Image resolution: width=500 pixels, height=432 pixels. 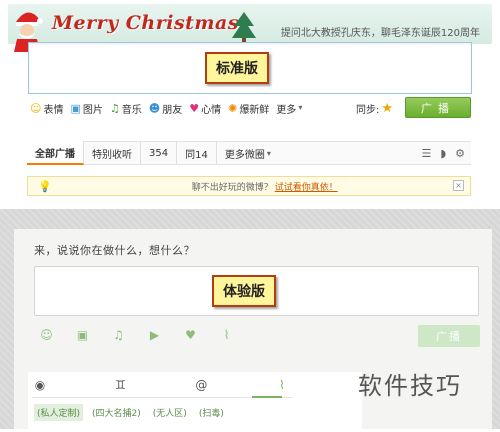 I want to click on topic-chips: (私人定制) (四大名捕2) (无人区) (扫毒), so click(x=130, y=412).